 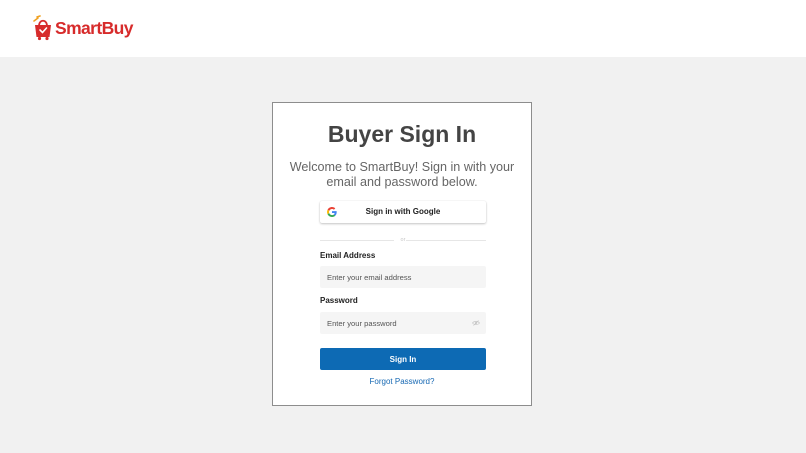 I want to click on eye-slash-icon, so click(x=476, y=323).